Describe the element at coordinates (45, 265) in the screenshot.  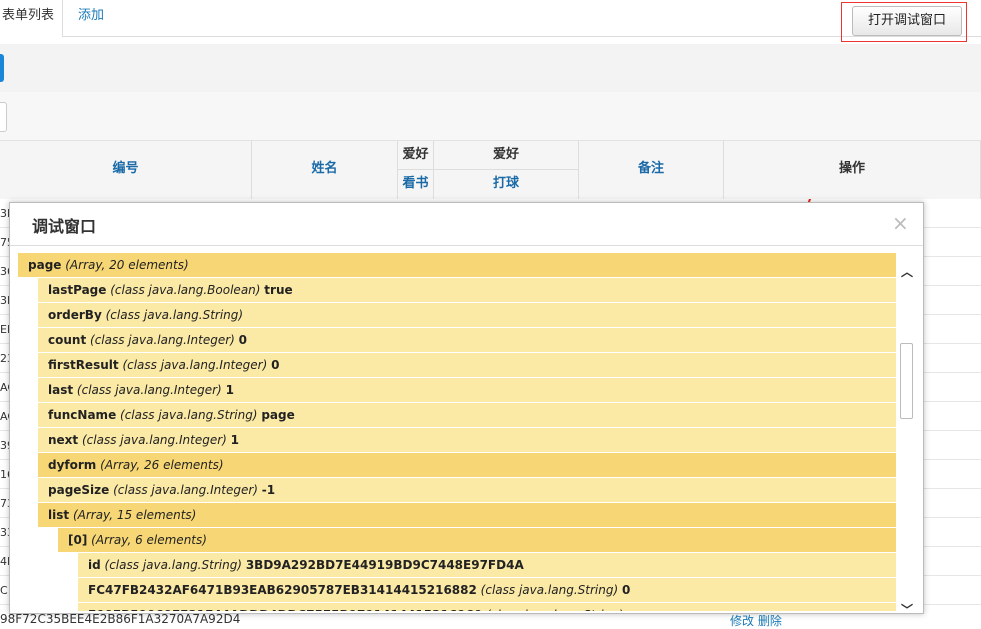
I see `node-key: page` at that location.